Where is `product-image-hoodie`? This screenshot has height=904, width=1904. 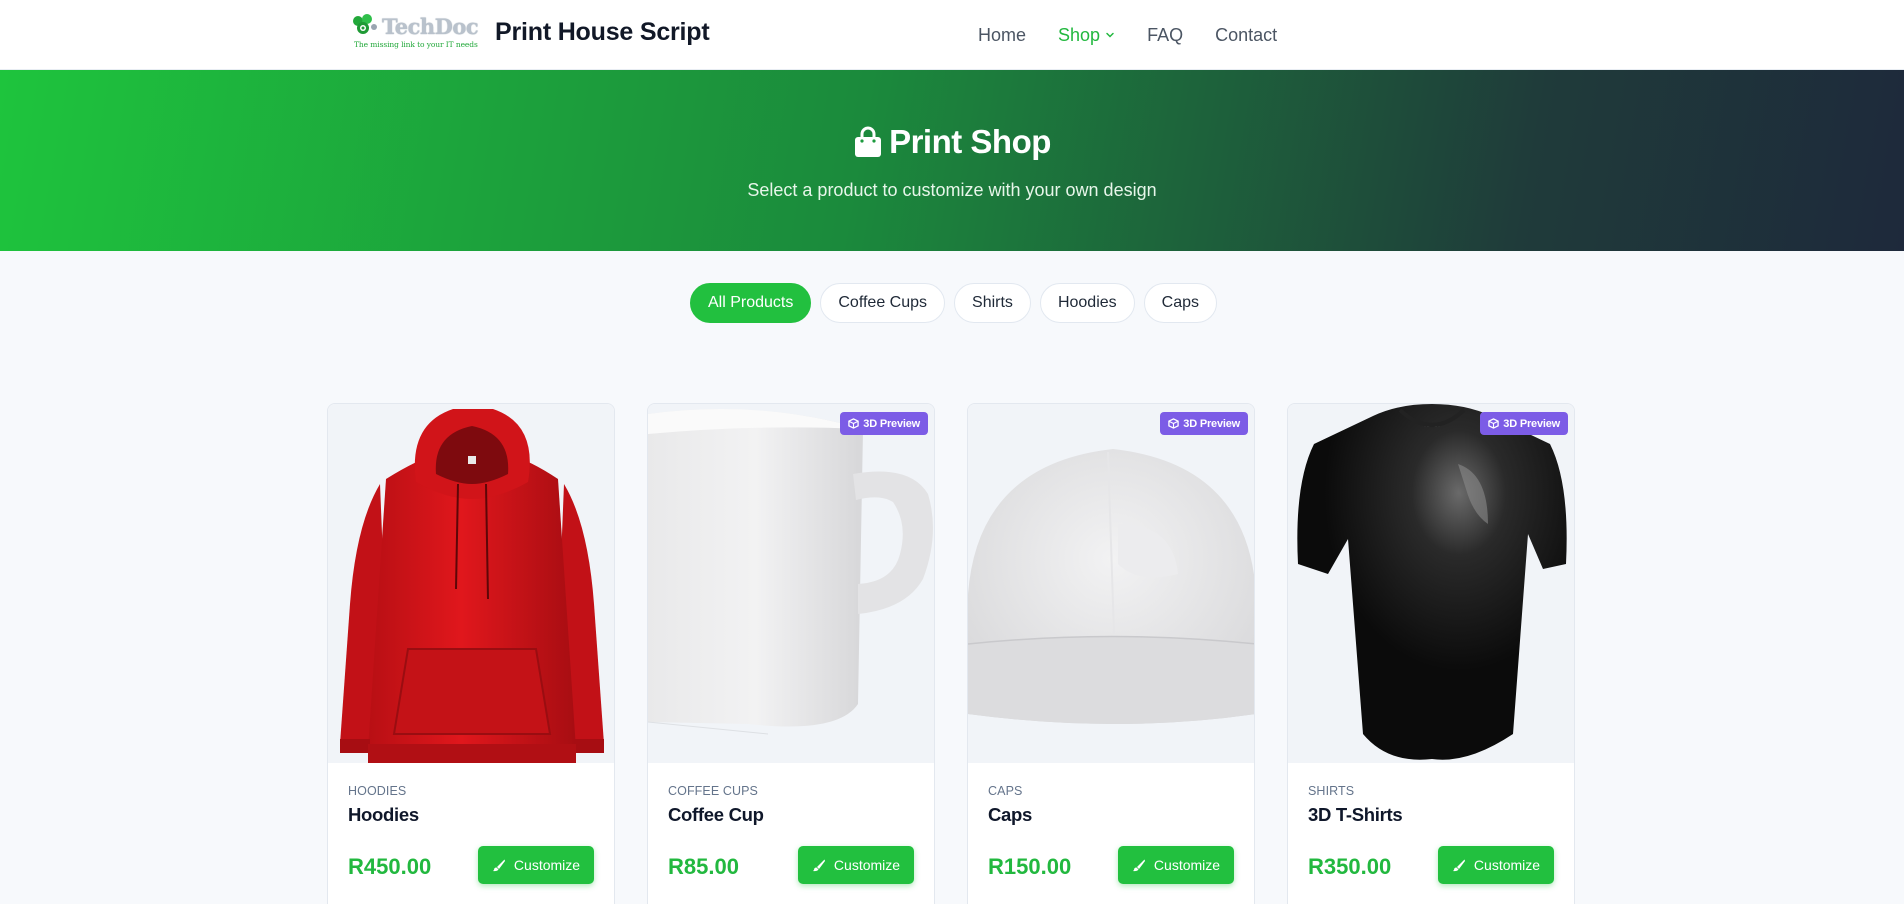
product-image-hoodie is located at coordinates (471, 583).